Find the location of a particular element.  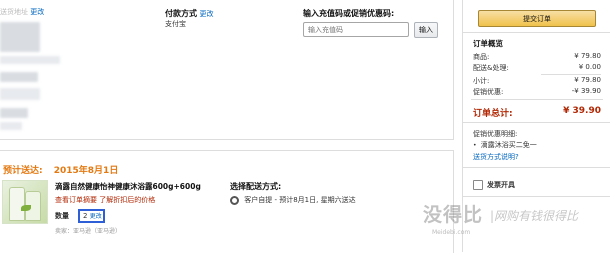

invoice-checkbox is located at coordinates (478, 185).